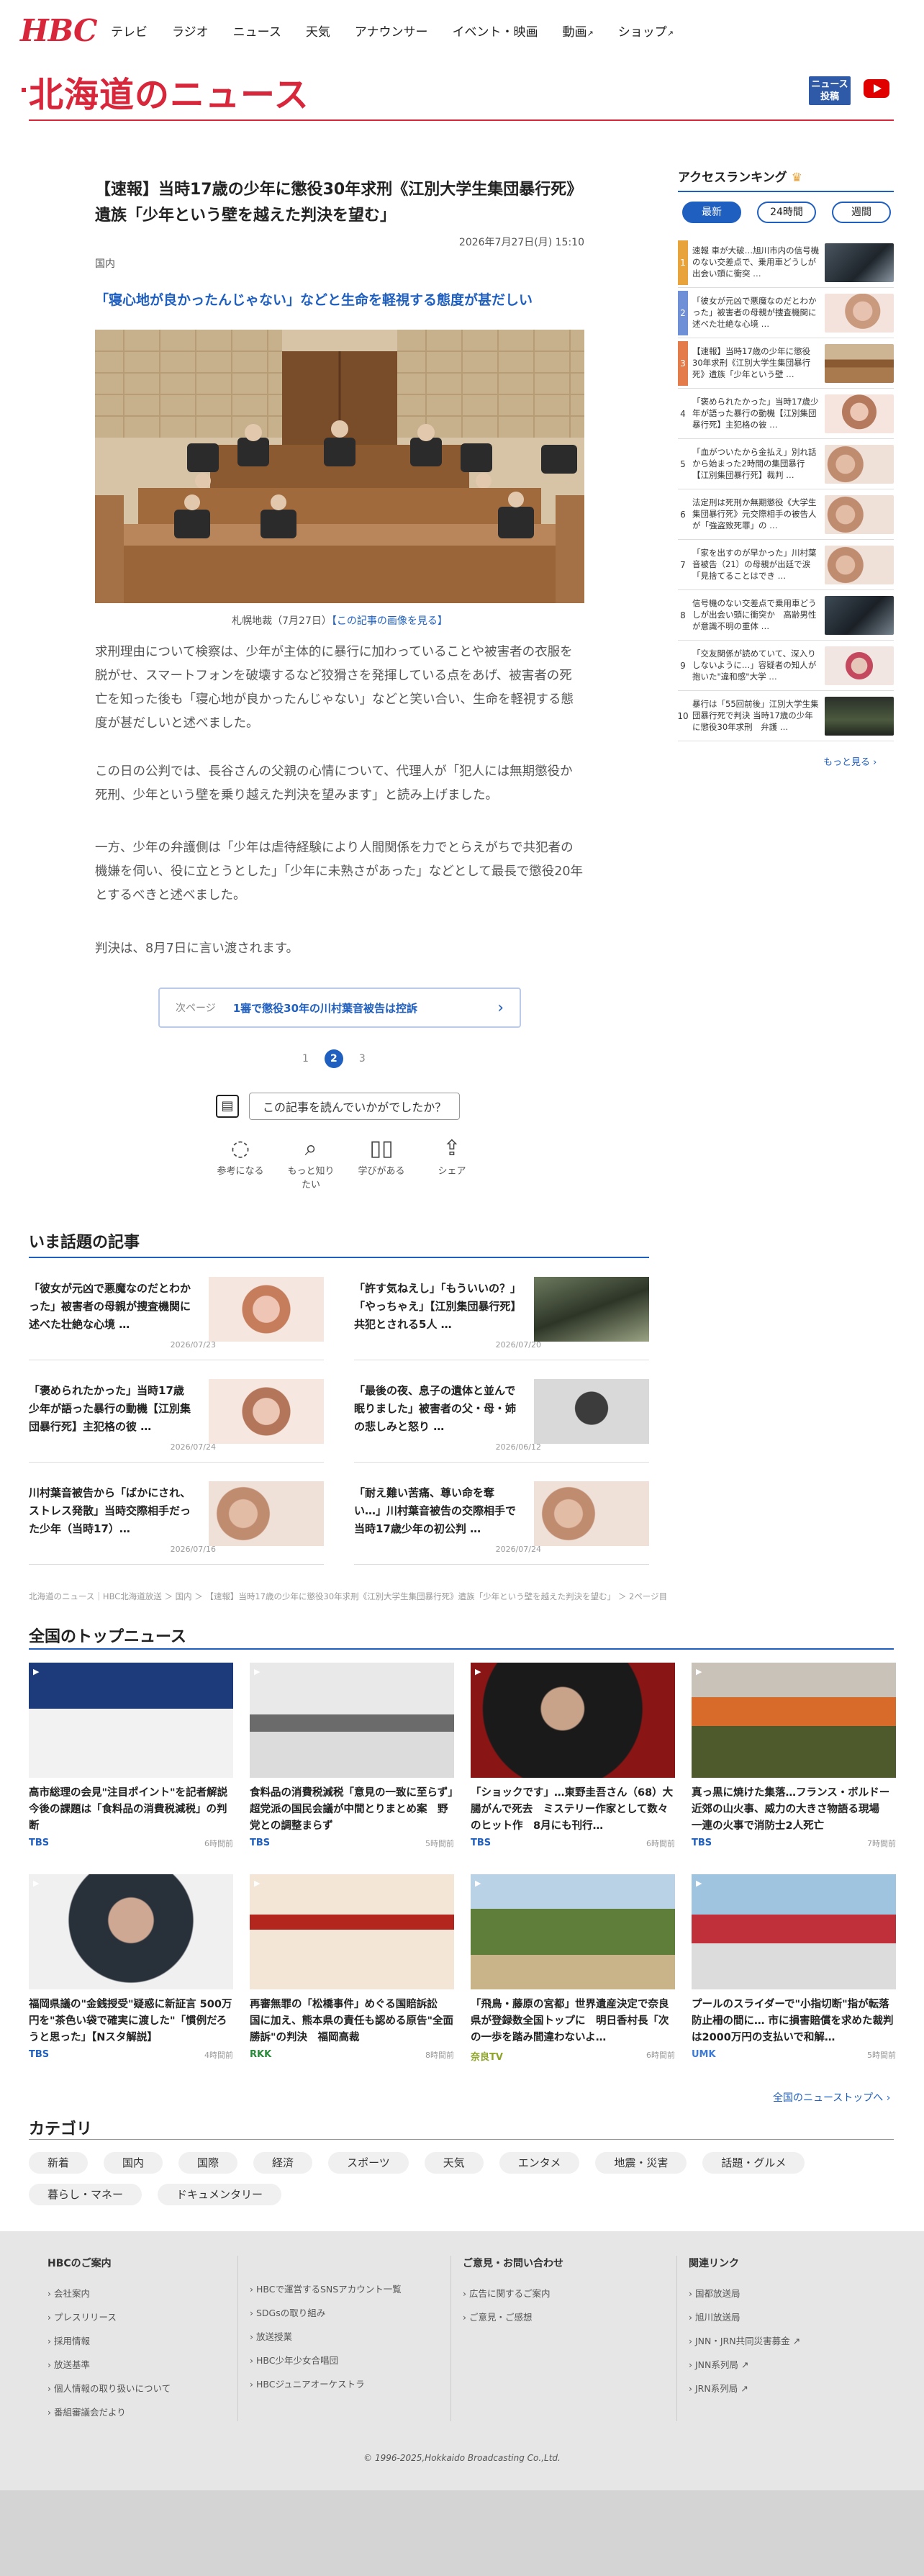 Image resolution: width=924 pixels, height=2576 pixels. What do you see at coordinates (454, 2163) in the screenshot?
I see `category-chip: 天気` at bounding box center [454, 2163].